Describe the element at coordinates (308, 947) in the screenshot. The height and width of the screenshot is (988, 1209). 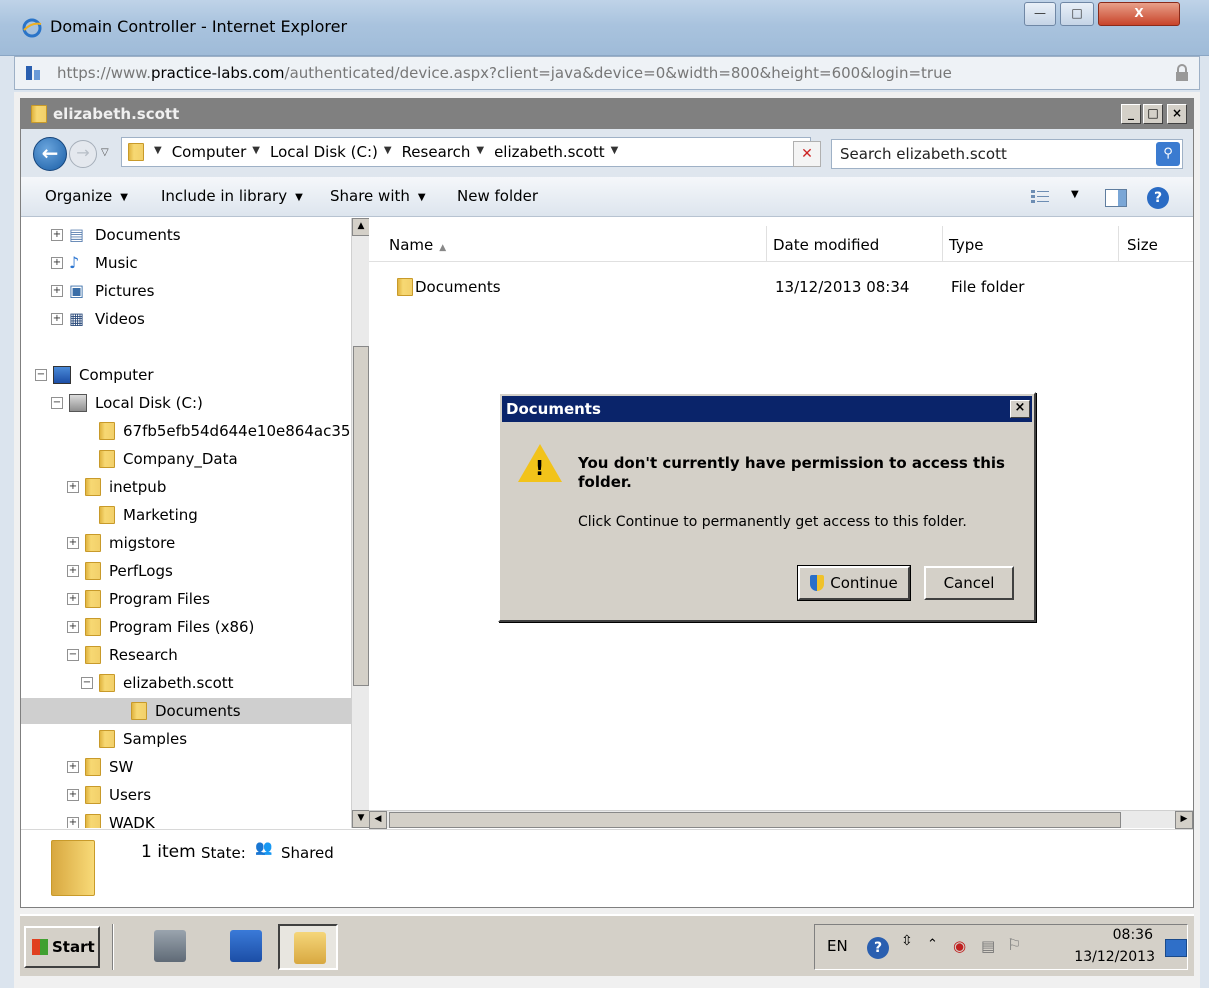
I see `explorer-taskbar-button` at that location.